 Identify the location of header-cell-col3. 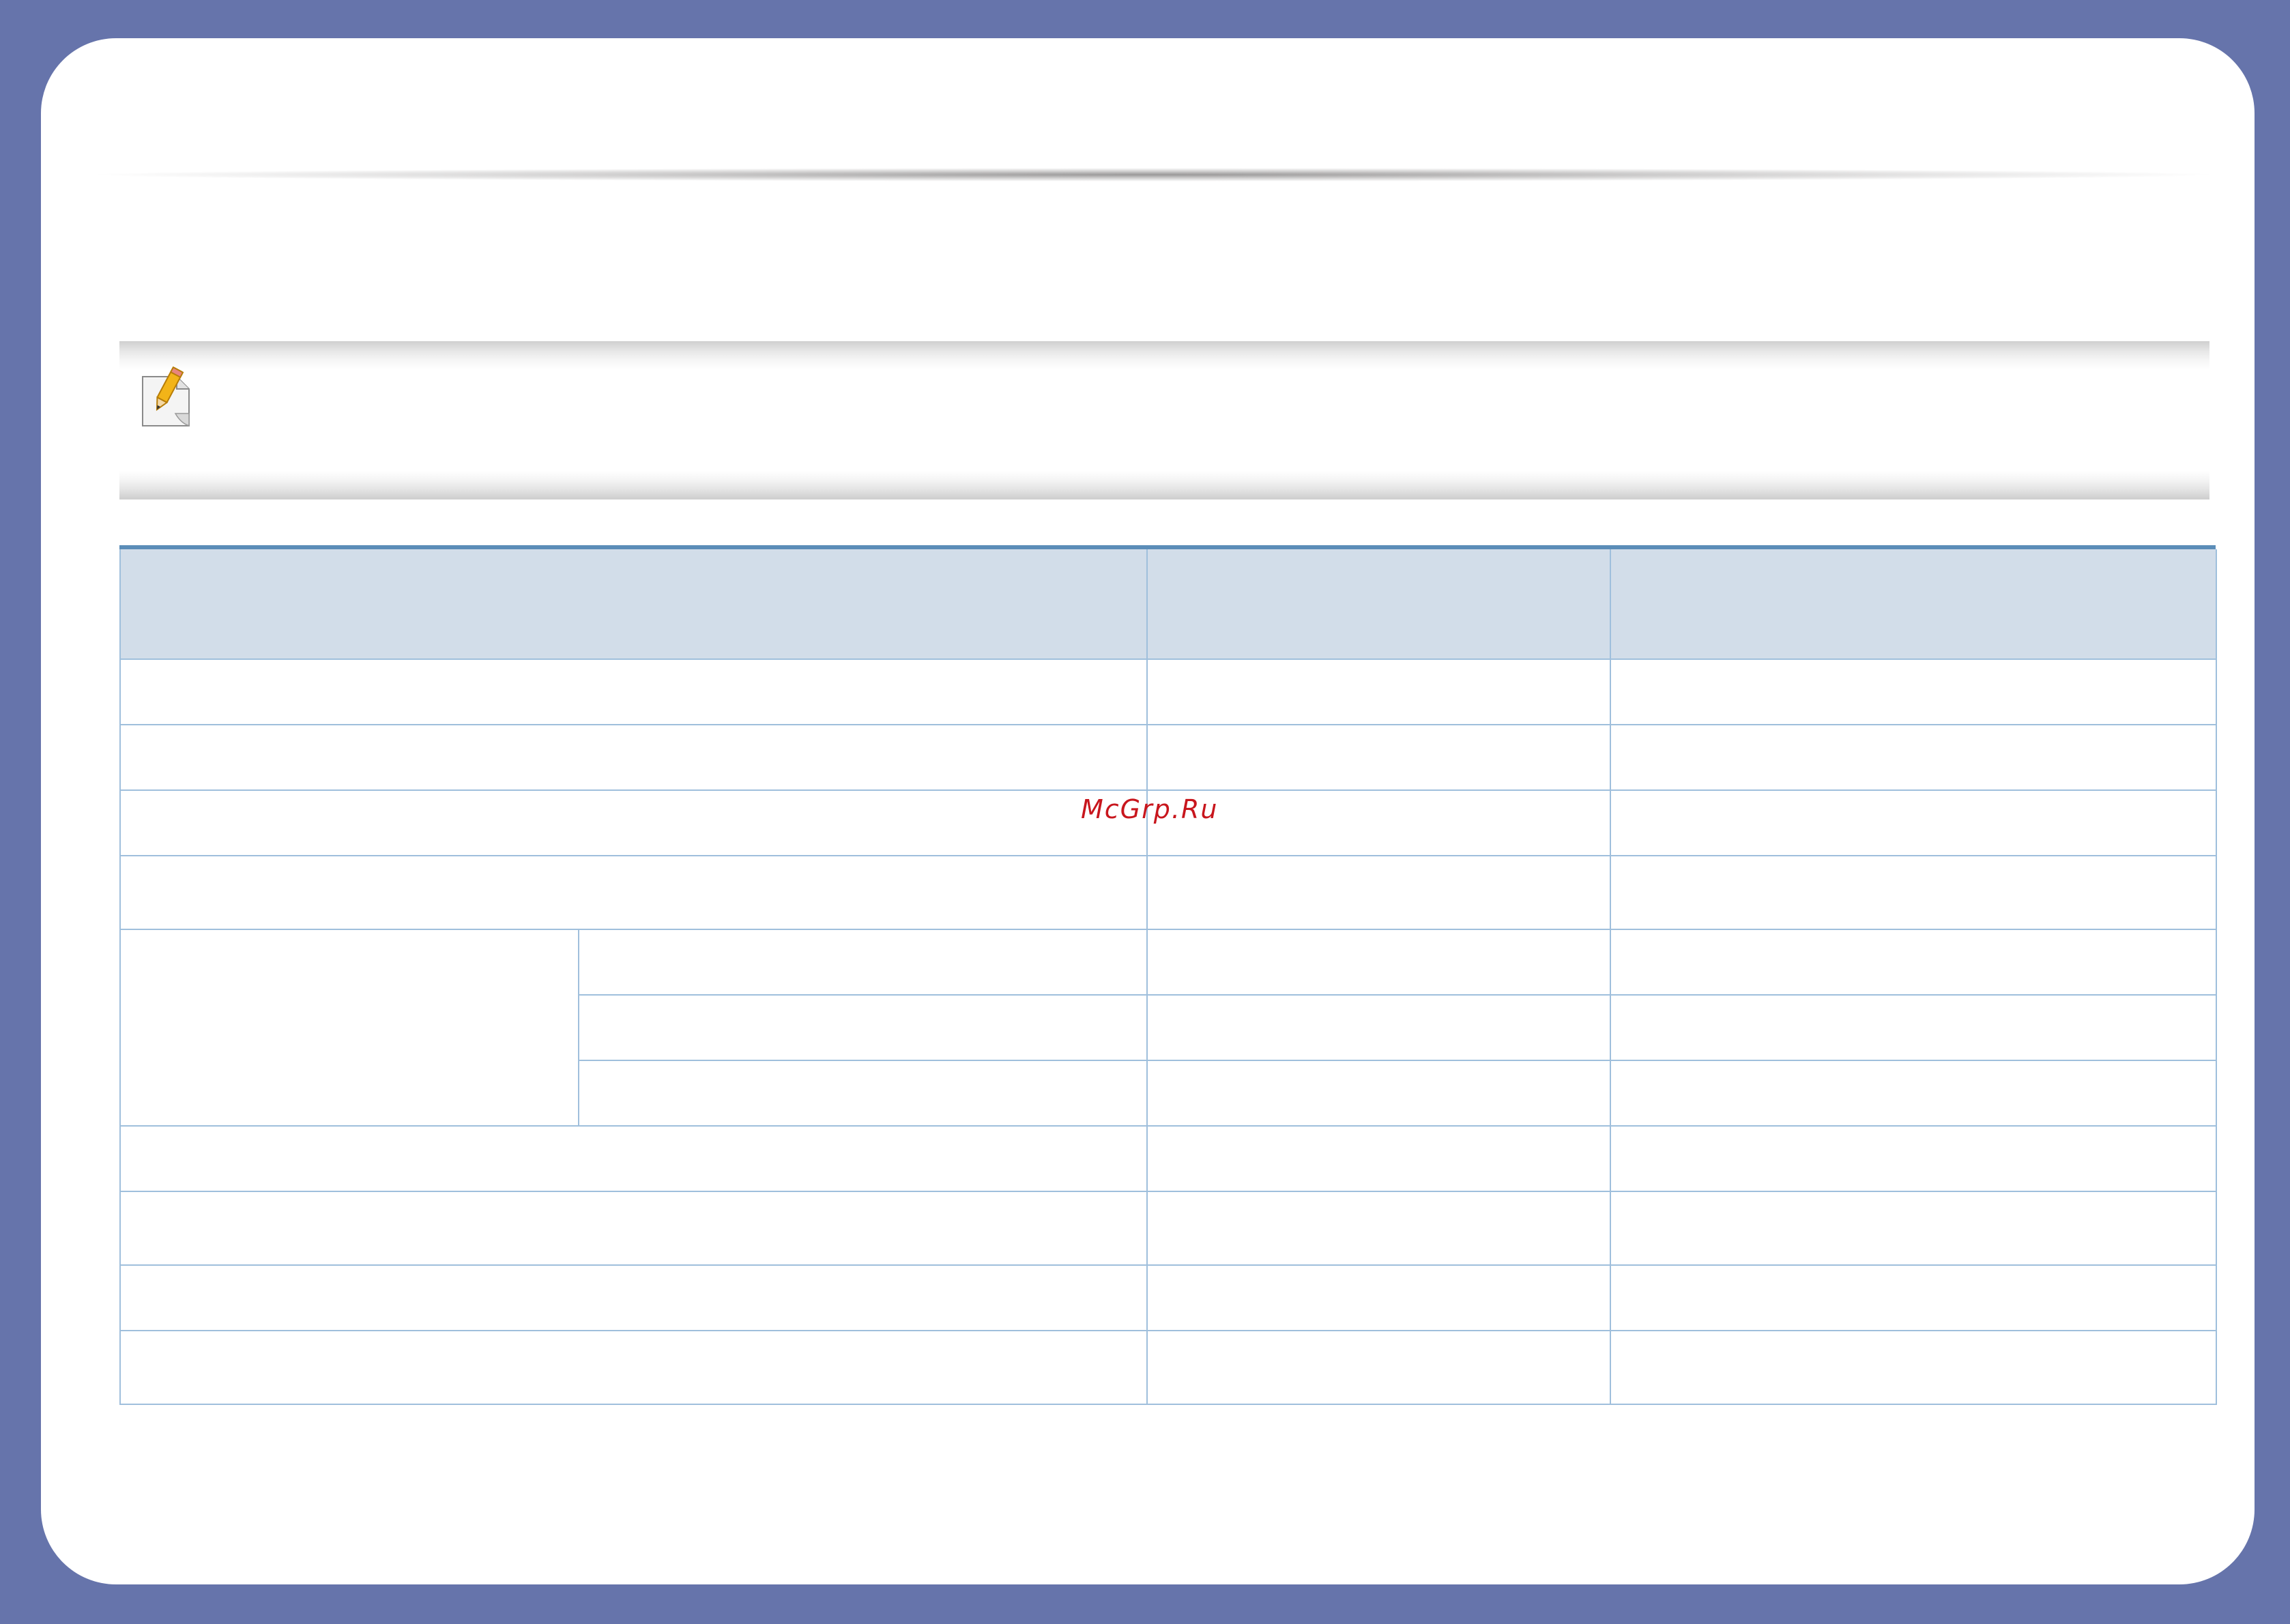
(1913, 604).